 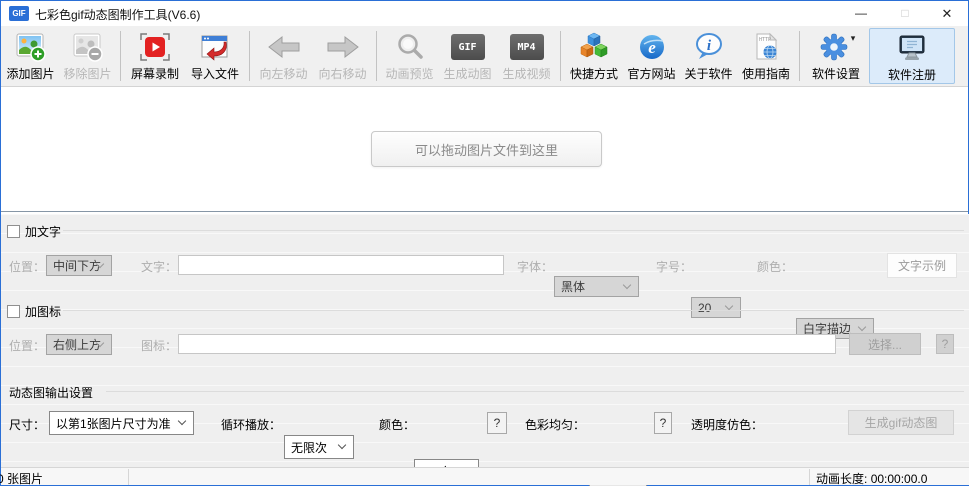 I want to click on close-button: ✕, so click(x=947, y=13).